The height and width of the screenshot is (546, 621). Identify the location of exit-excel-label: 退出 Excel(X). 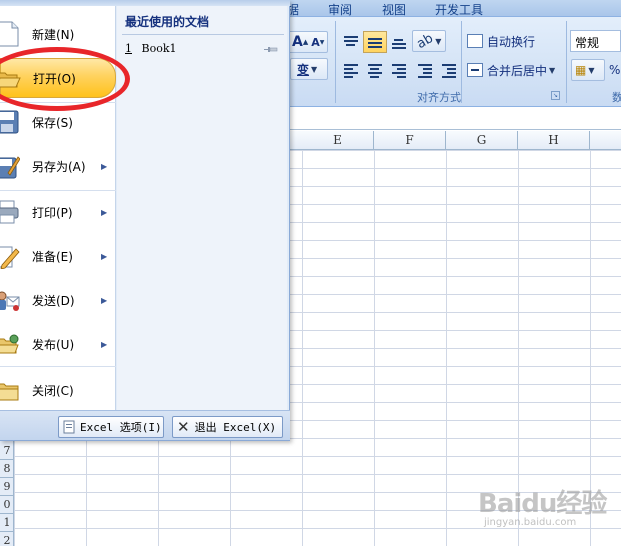
(235, 427).